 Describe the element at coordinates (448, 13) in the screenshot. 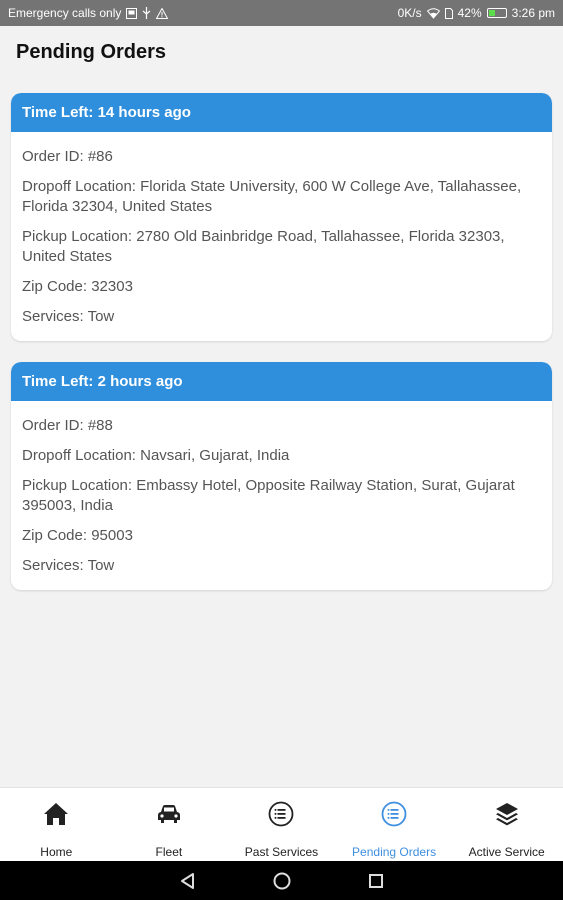

I see `sim-icon` at that location.